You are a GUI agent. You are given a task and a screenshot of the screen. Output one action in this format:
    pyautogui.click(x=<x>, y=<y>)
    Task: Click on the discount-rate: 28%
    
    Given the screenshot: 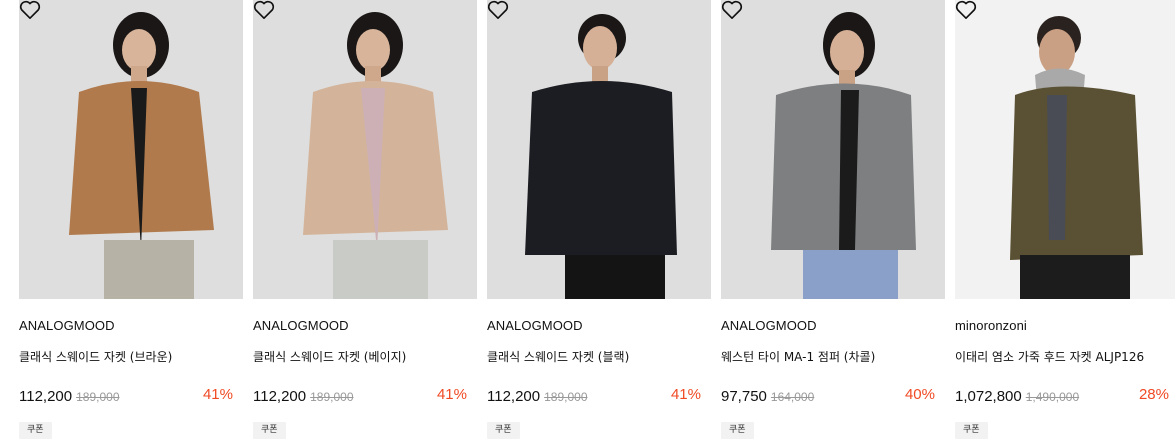 What is the action you would take?
    pyautogui.click(x=1153, y=394)
    